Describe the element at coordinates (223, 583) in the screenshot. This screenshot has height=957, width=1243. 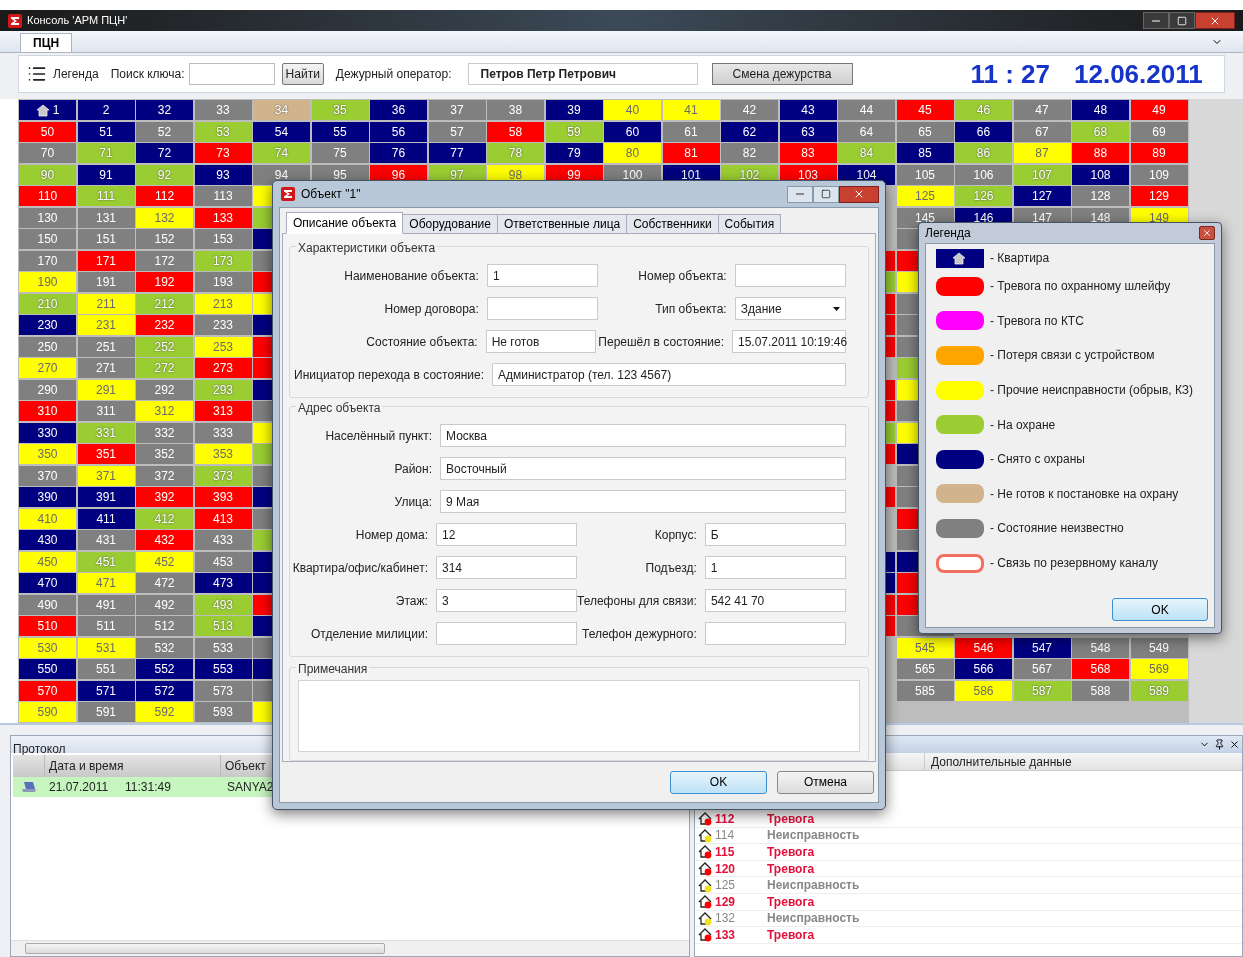
I see `object-cell: 473` at that location.